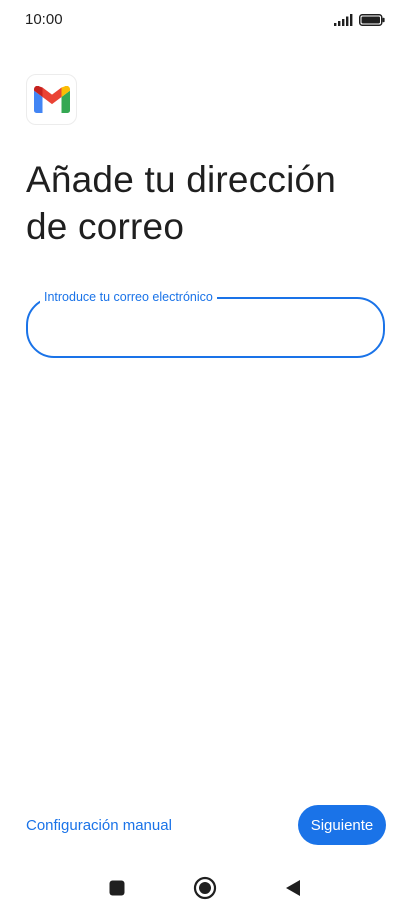  What do you see at coordinates (128, 297) in the screenshot?
I see `email-field-label: Introduce tu correo electrónico` at bounding box center [128, 297].